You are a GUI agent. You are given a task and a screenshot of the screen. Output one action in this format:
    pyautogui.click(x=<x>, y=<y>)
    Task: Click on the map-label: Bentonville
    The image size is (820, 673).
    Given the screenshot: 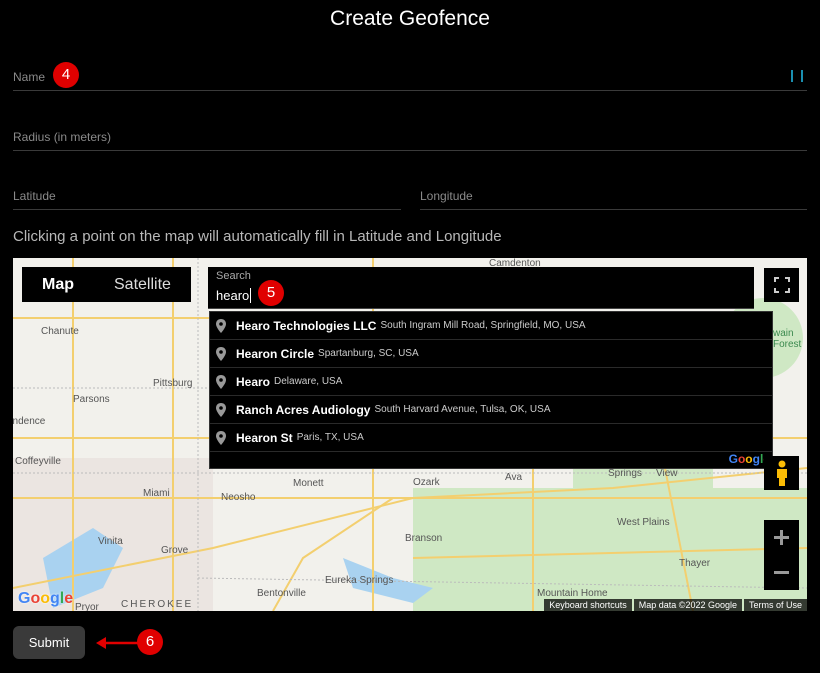 What is the action you would take?
    pyautogui.click(x=281, y=593)
    